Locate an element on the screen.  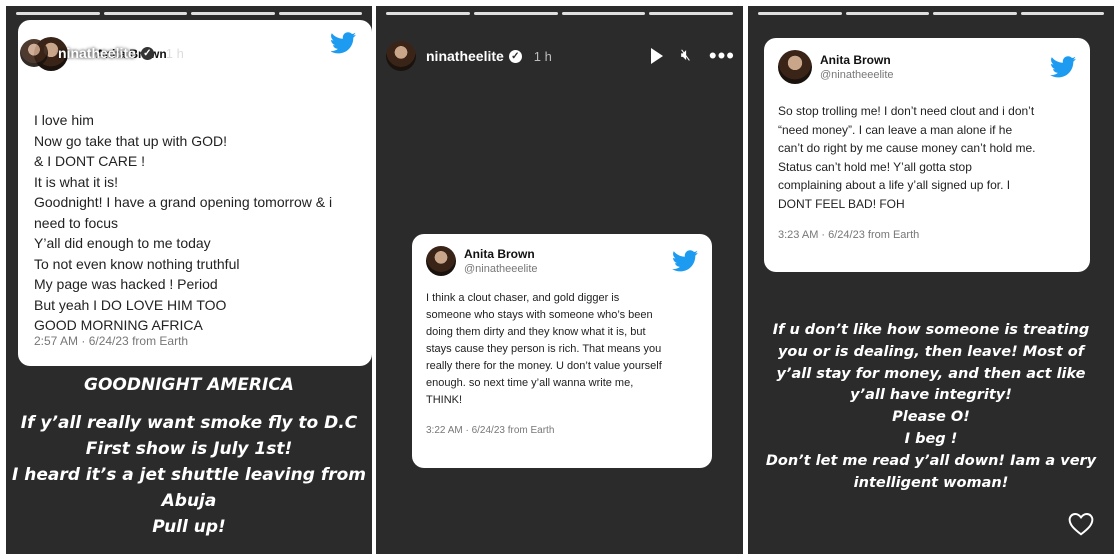
tweet-line: To not even know nothing truthful is located at coordinates (137, 263).